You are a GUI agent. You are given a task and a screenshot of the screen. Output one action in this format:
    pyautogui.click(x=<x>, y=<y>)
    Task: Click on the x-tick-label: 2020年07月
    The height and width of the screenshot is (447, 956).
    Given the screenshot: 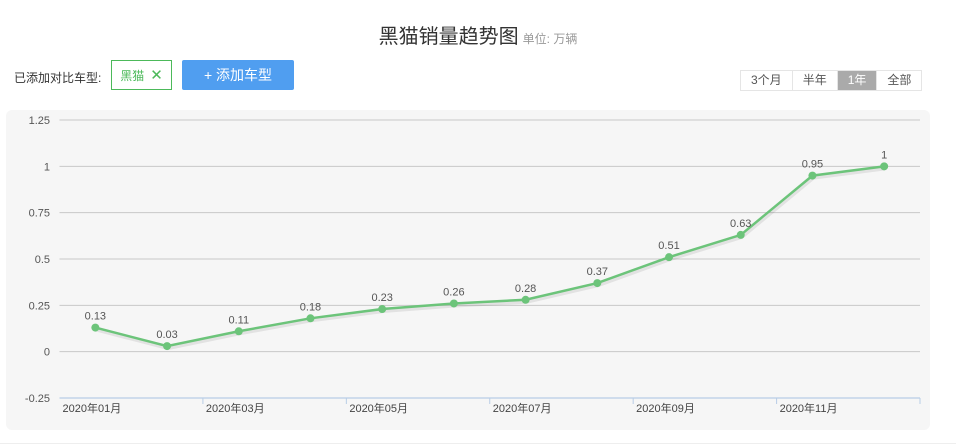 What is the action you would take?
    pyautogui.click(x=522, y=408)
    